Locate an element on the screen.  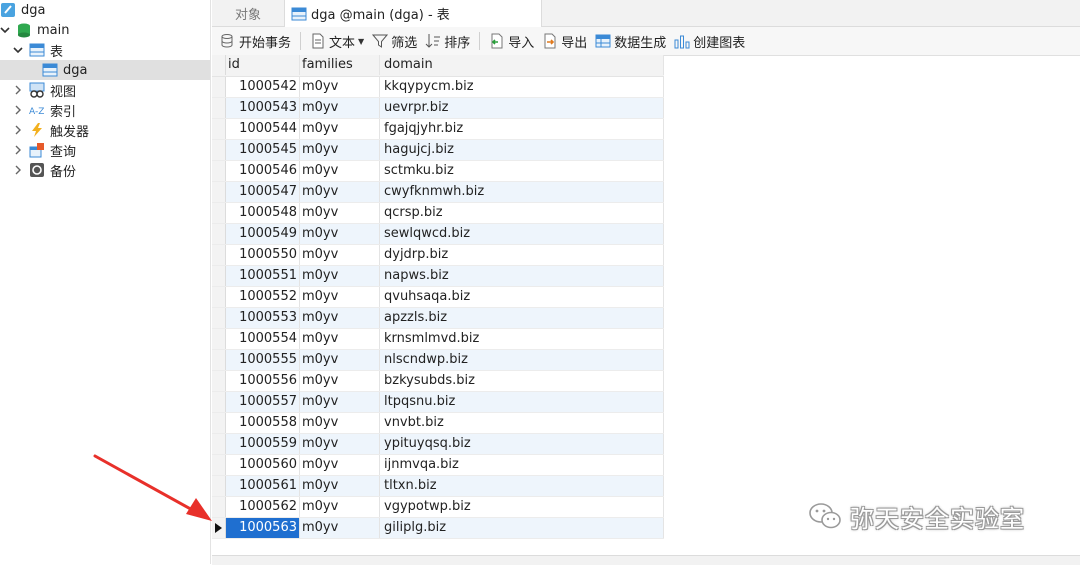
cell-id: 1000562 is located at coordinates (263, 507).